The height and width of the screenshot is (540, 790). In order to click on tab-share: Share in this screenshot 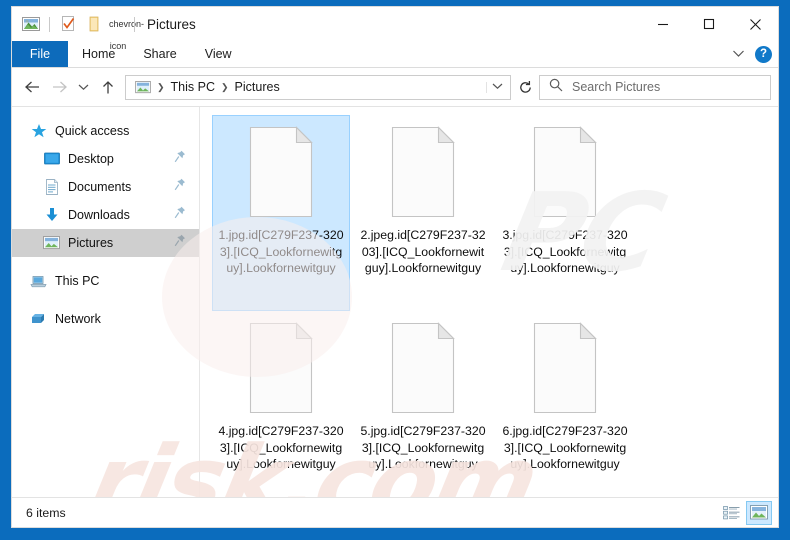, I will do `click(159, 54)`.